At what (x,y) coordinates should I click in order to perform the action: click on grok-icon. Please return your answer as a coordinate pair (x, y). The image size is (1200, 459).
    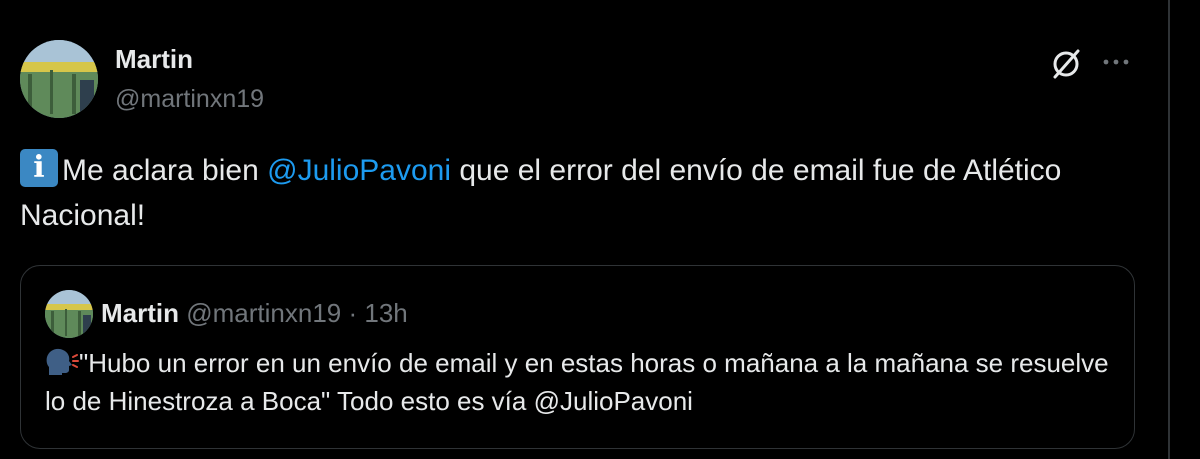
    Looking at the image, I should click on (1066, 64).